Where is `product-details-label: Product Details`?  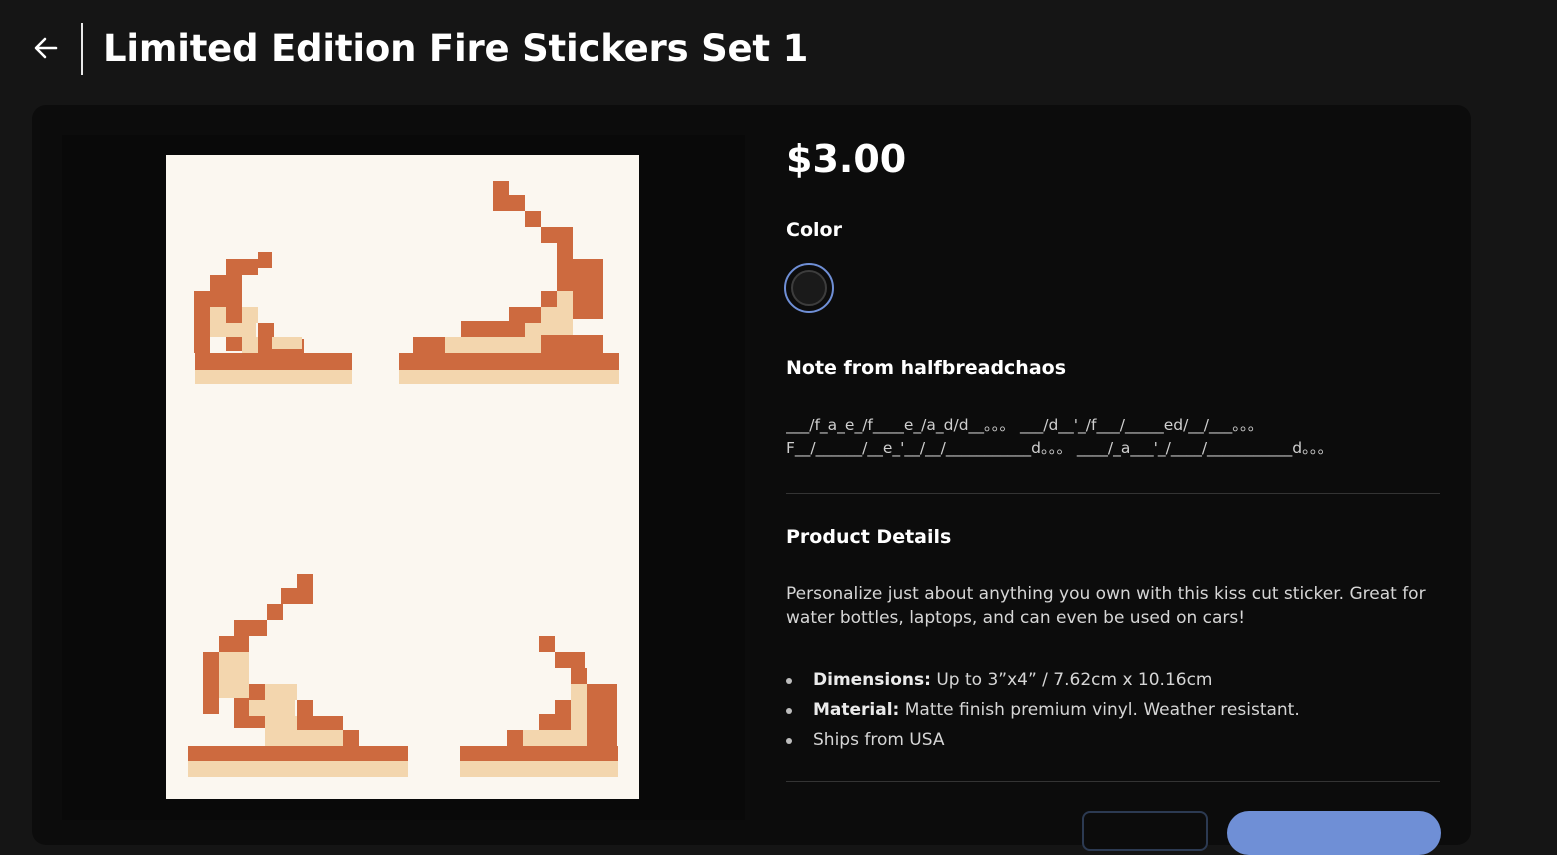 product-details-label: Product Details is located at coordinates (869, 537).